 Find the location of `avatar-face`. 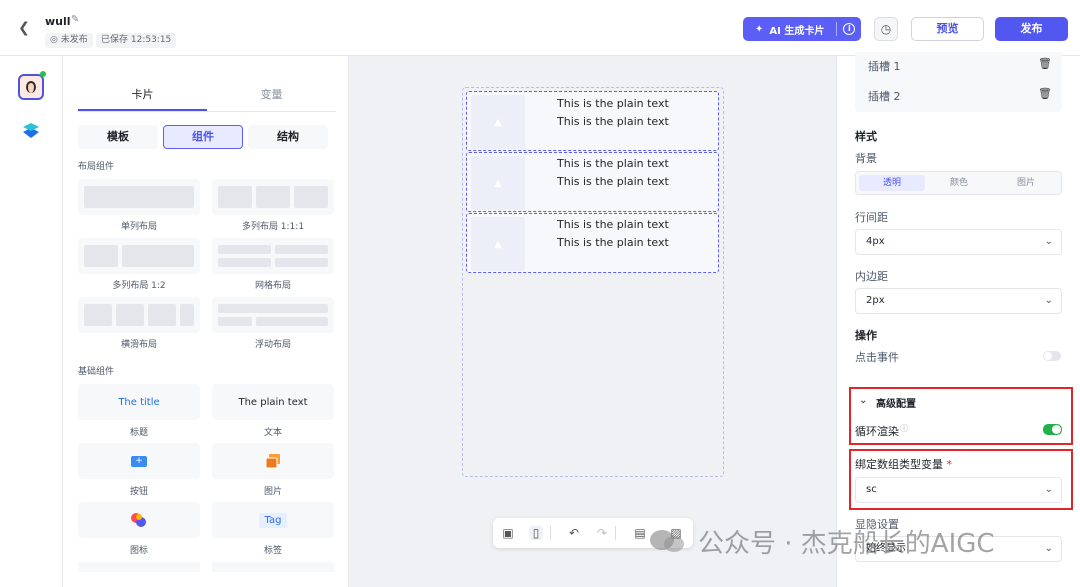

avatar-face is located at coordinates (31, 87).